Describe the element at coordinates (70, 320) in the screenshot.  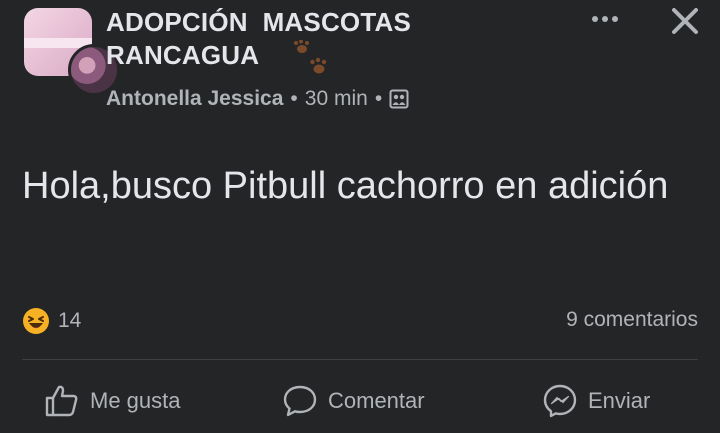
I see `reaction-count: 14` at that location.